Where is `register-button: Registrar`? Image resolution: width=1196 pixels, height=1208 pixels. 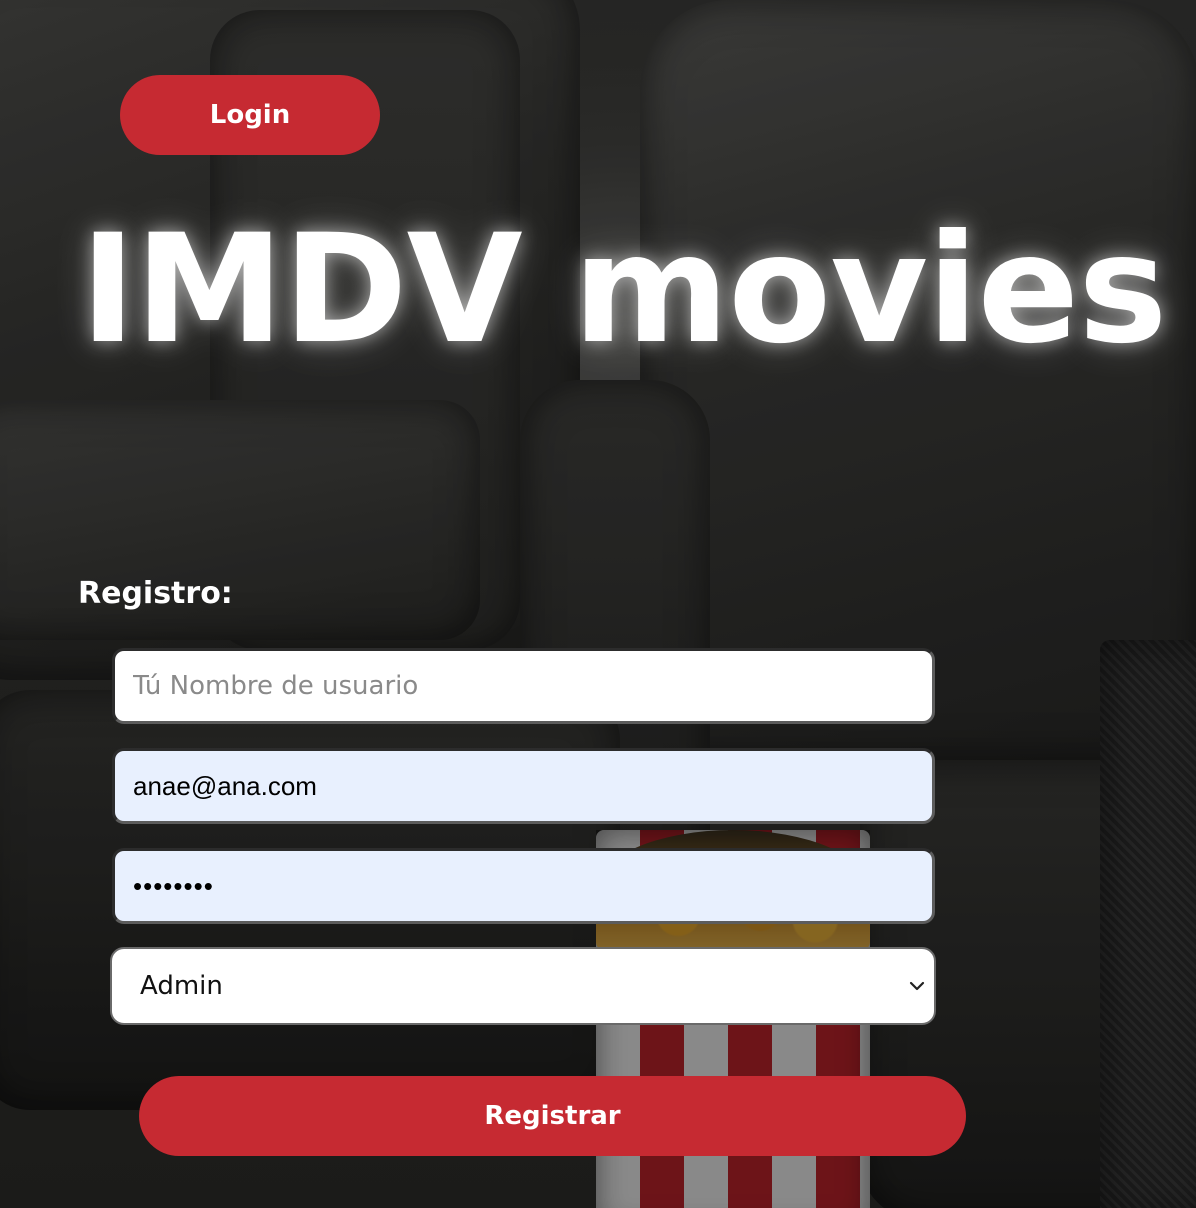
register-button: Registrar is located at coordinates (552, 1116).